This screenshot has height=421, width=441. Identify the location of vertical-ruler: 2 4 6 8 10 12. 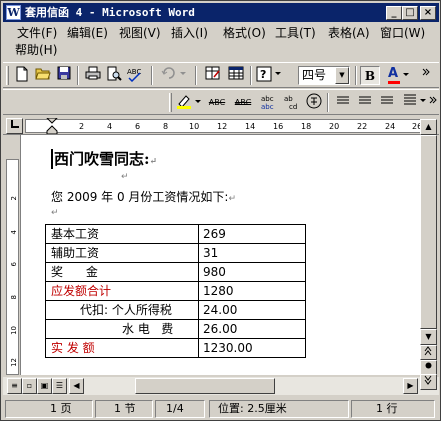
(12, 255).